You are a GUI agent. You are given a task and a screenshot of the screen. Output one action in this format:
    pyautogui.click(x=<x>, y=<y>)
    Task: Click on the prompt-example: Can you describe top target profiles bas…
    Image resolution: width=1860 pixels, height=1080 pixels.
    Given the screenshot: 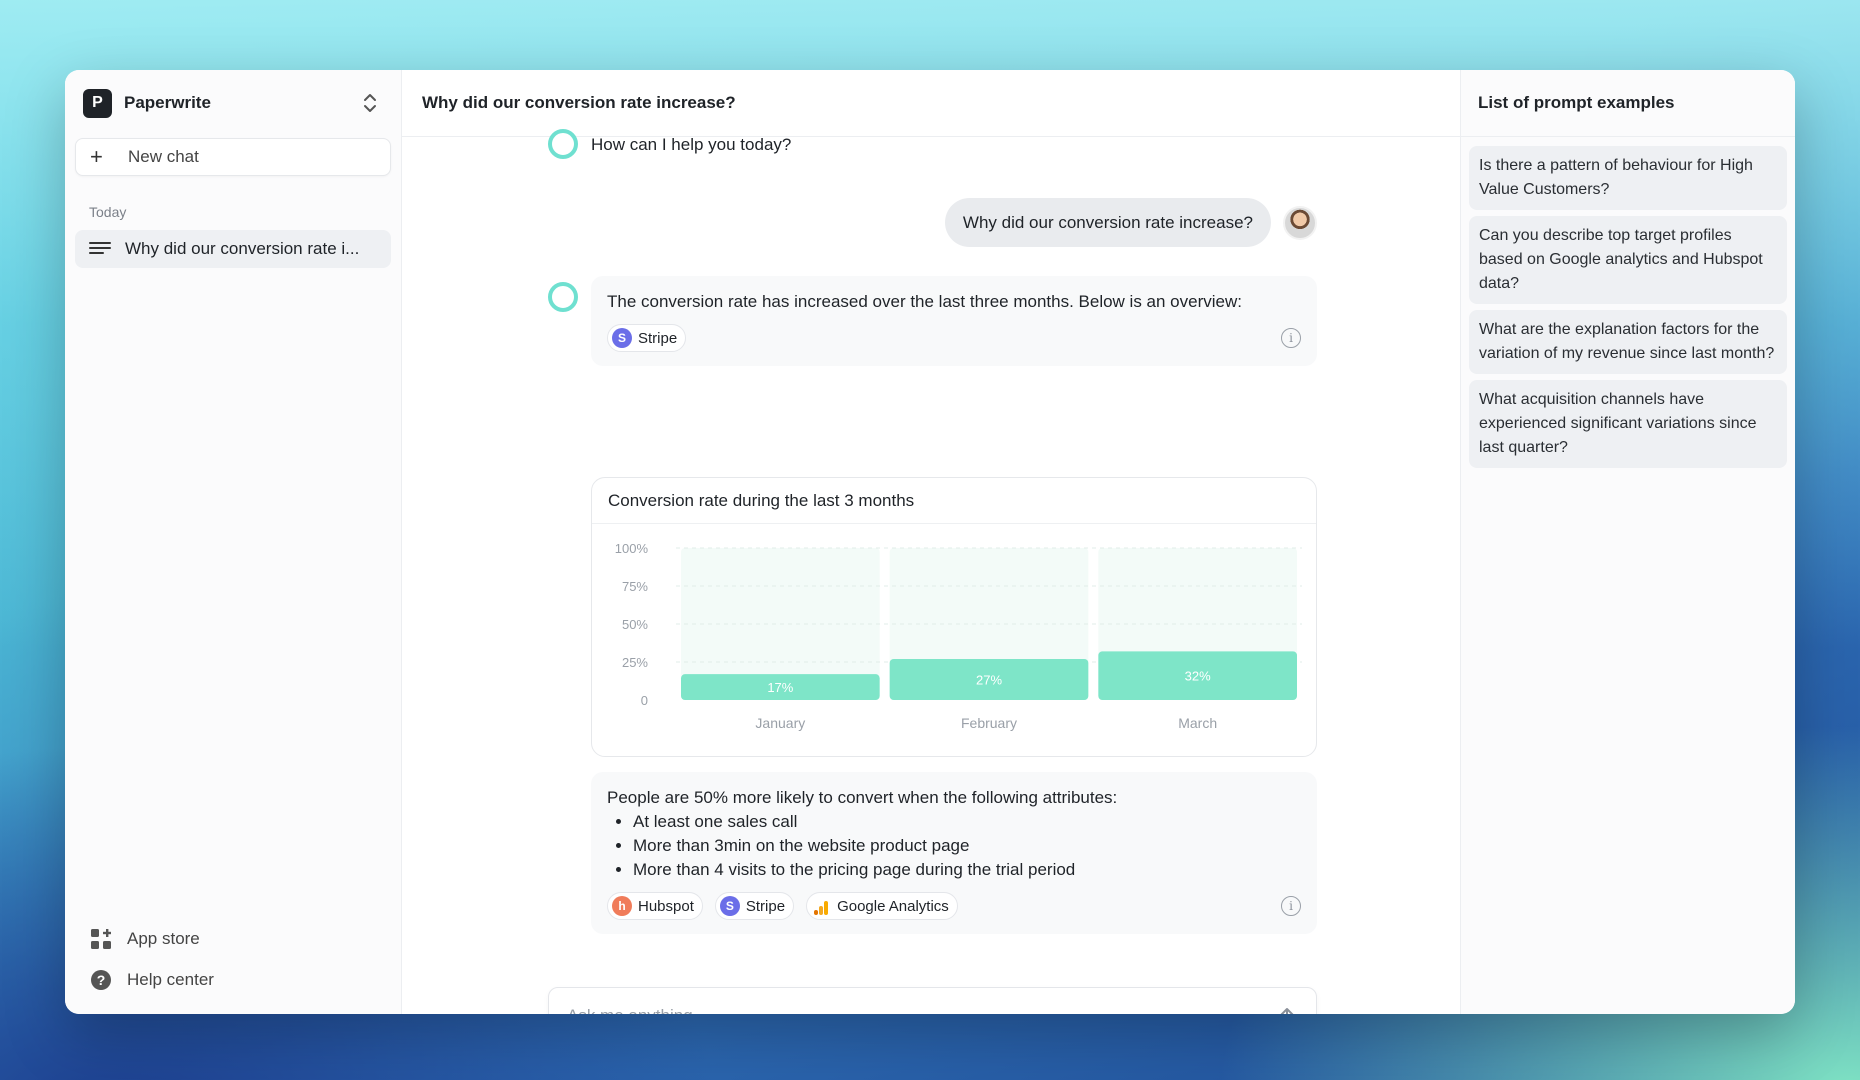 What is the action you would take?
    pyautogui.click(x=1628, y=260)
    